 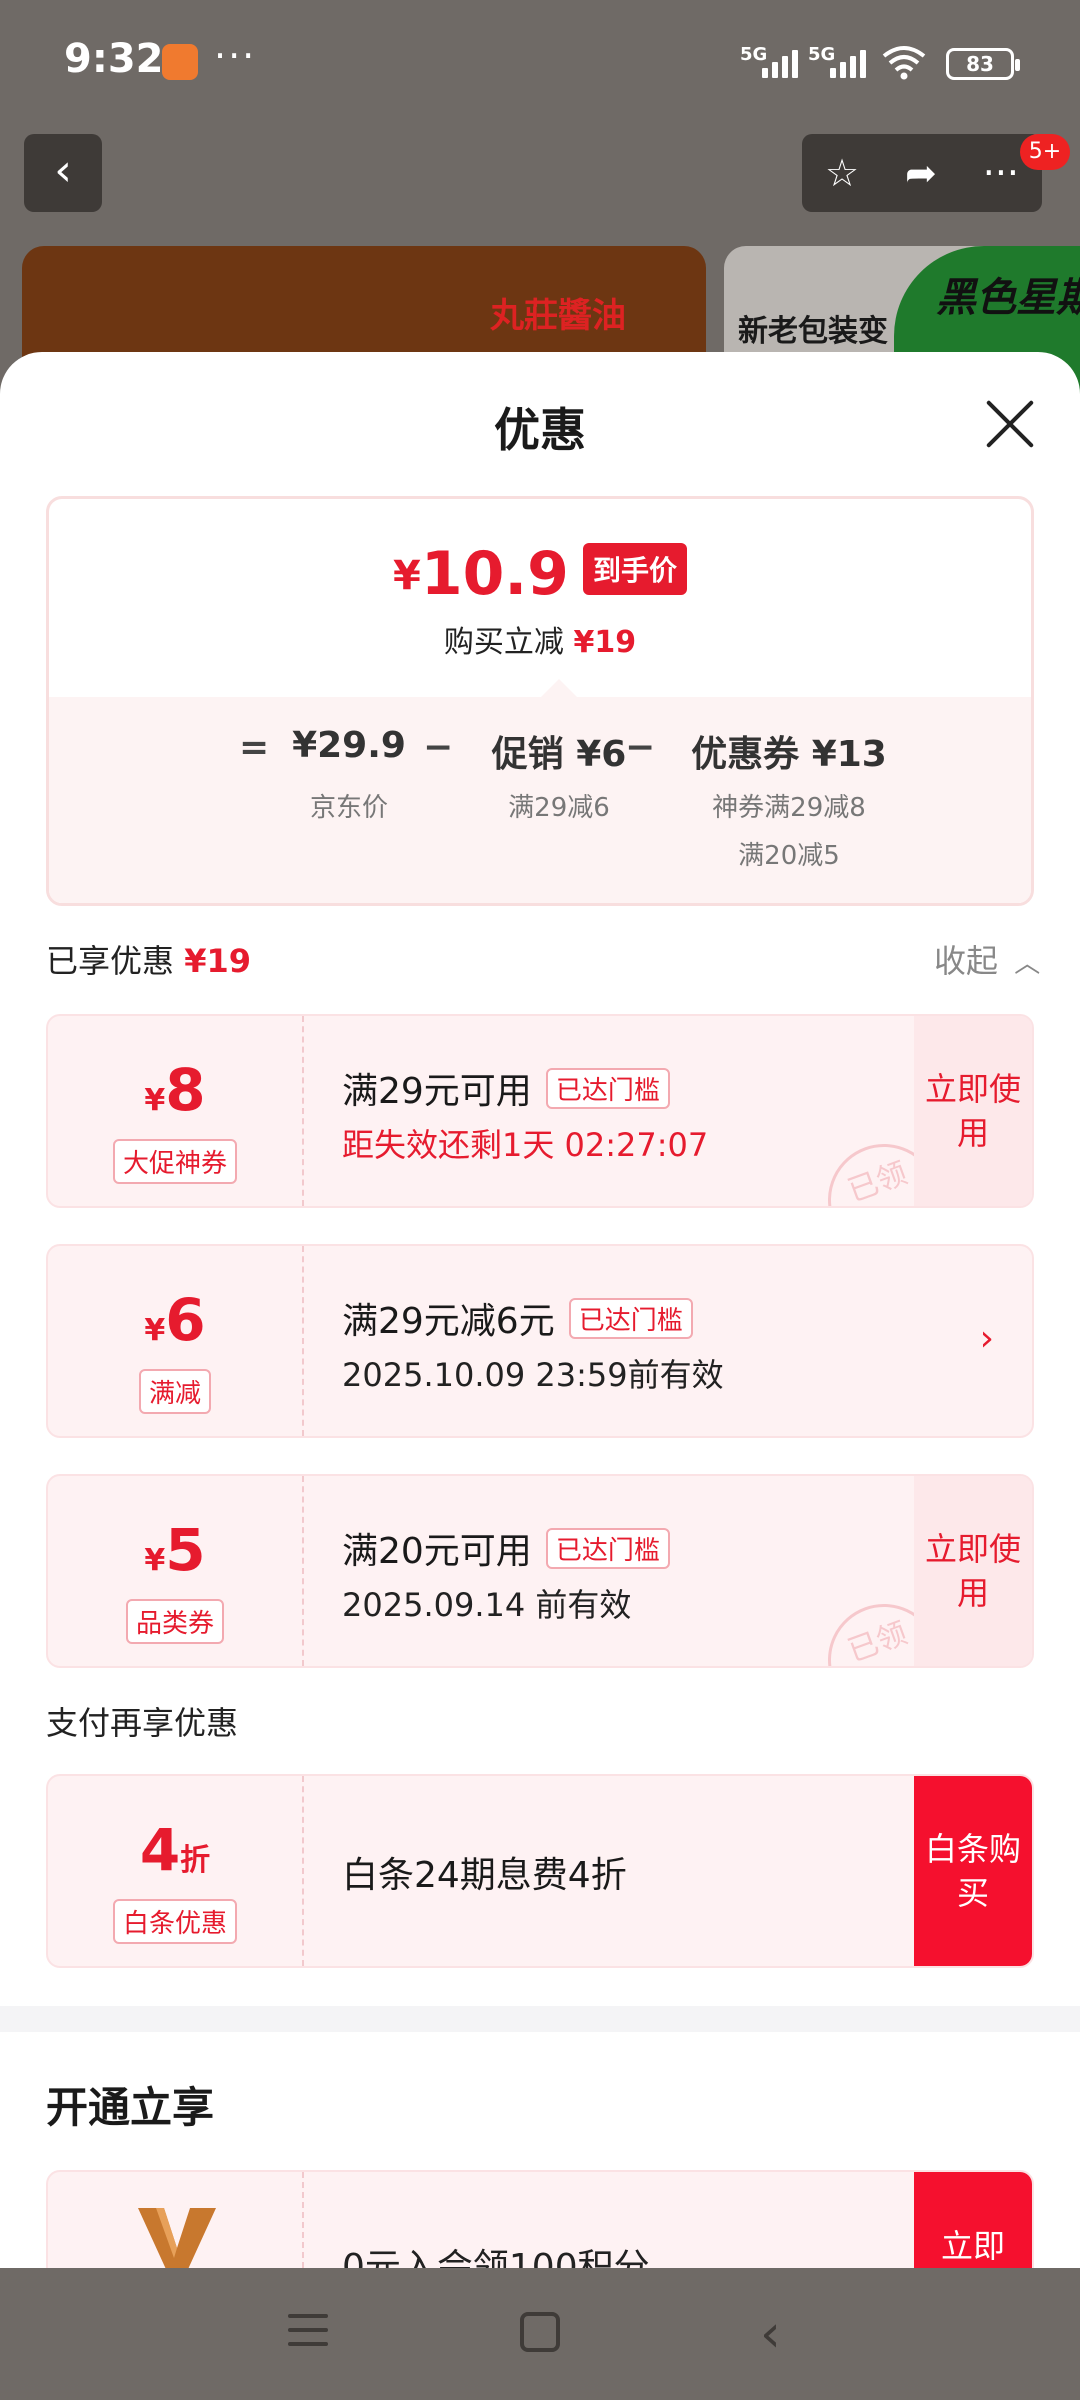 I want to click on more-notifications-icon: ···, so click(x=235, y=56).